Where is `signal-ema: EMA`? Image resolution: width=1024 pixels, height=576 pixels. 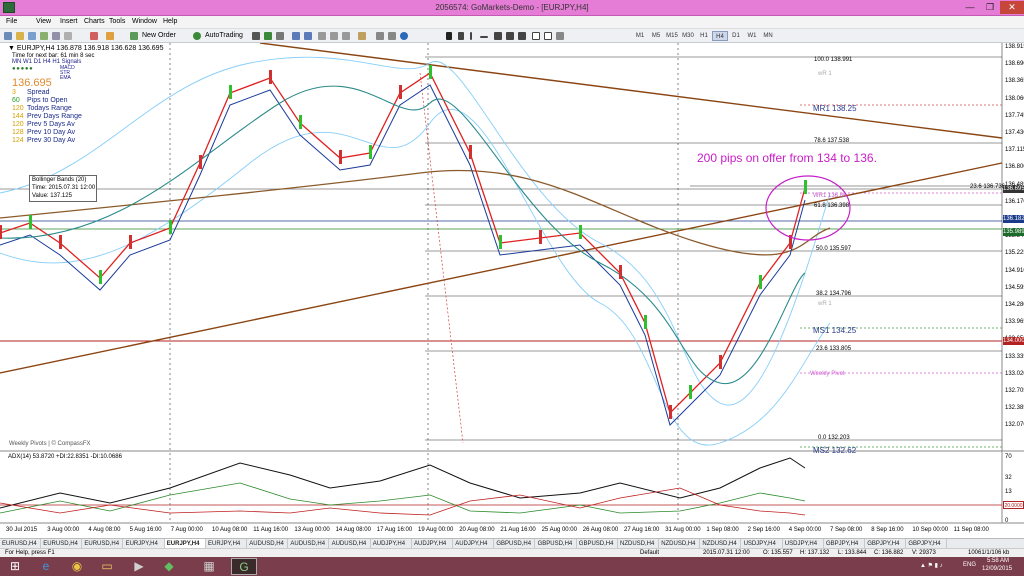 signal-ema: EMA is located at coordinates (65, 78).